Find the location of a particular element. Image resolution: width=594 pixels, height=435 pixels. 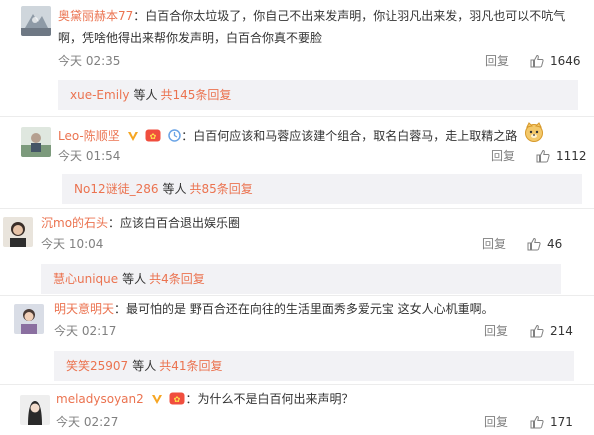

comment-meta: 今天 02:35 回复 1646 is located at coordinates (297, 61).